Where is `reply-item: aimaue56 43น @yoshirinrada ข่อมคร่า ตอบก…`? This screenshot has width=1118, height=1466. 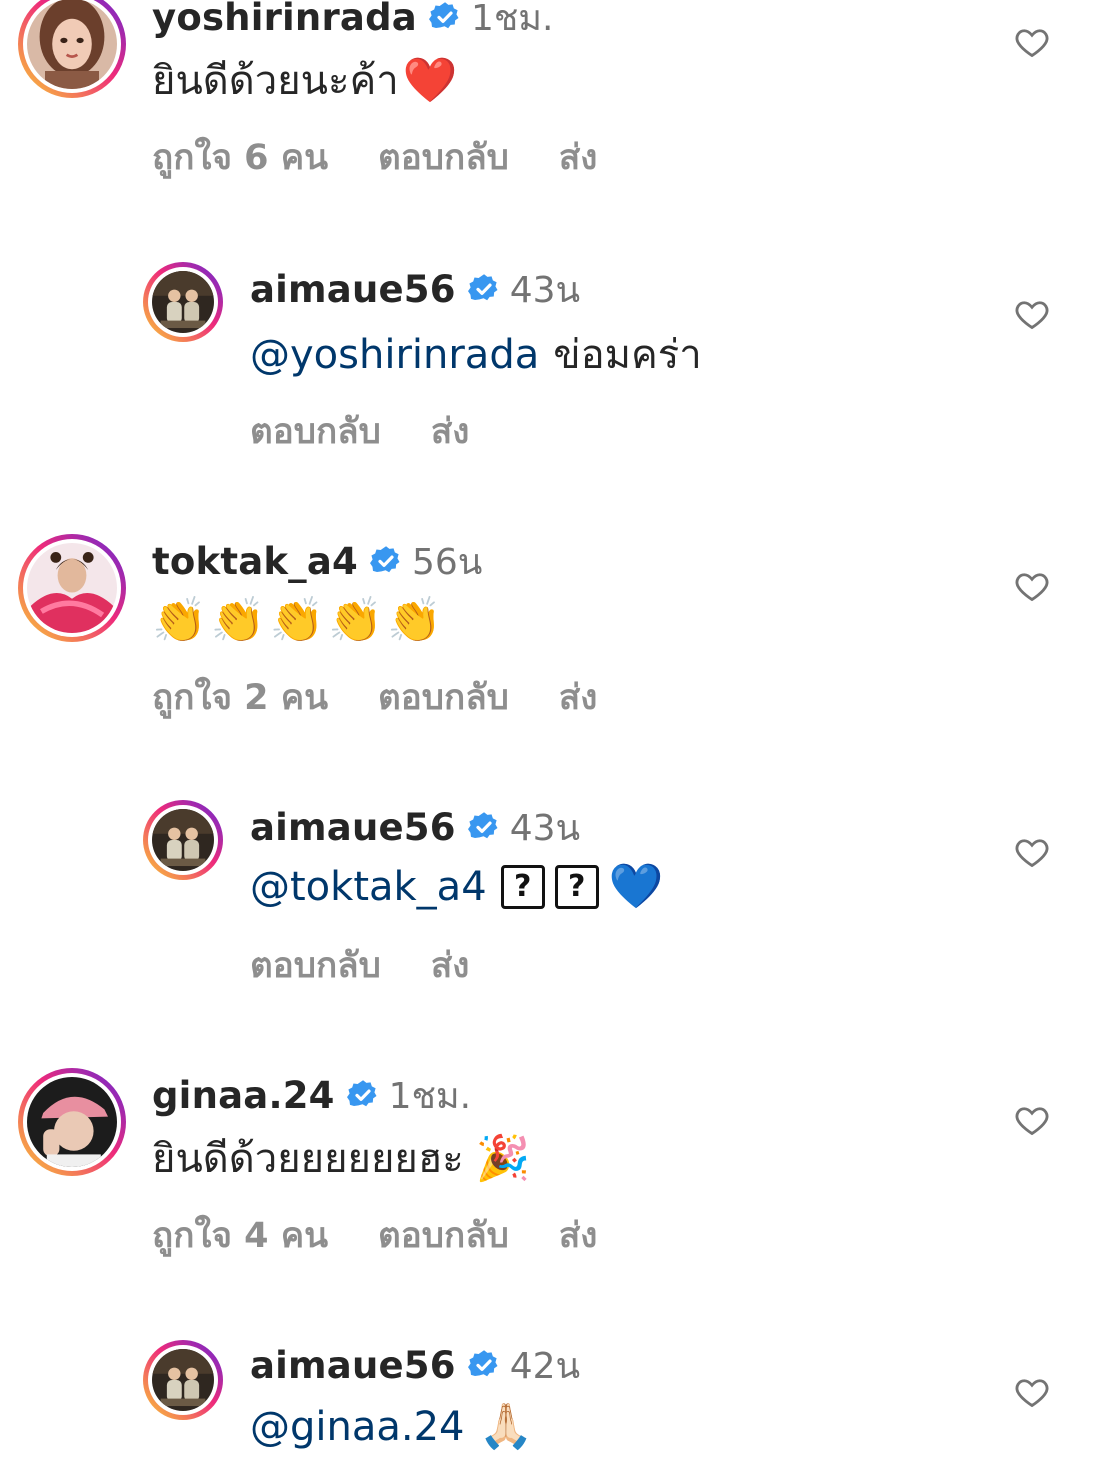 reply-item: aimaue56 43น @yoshirinrada ข่อมคร่า ตอบก… is located at coordinates (559, 367).